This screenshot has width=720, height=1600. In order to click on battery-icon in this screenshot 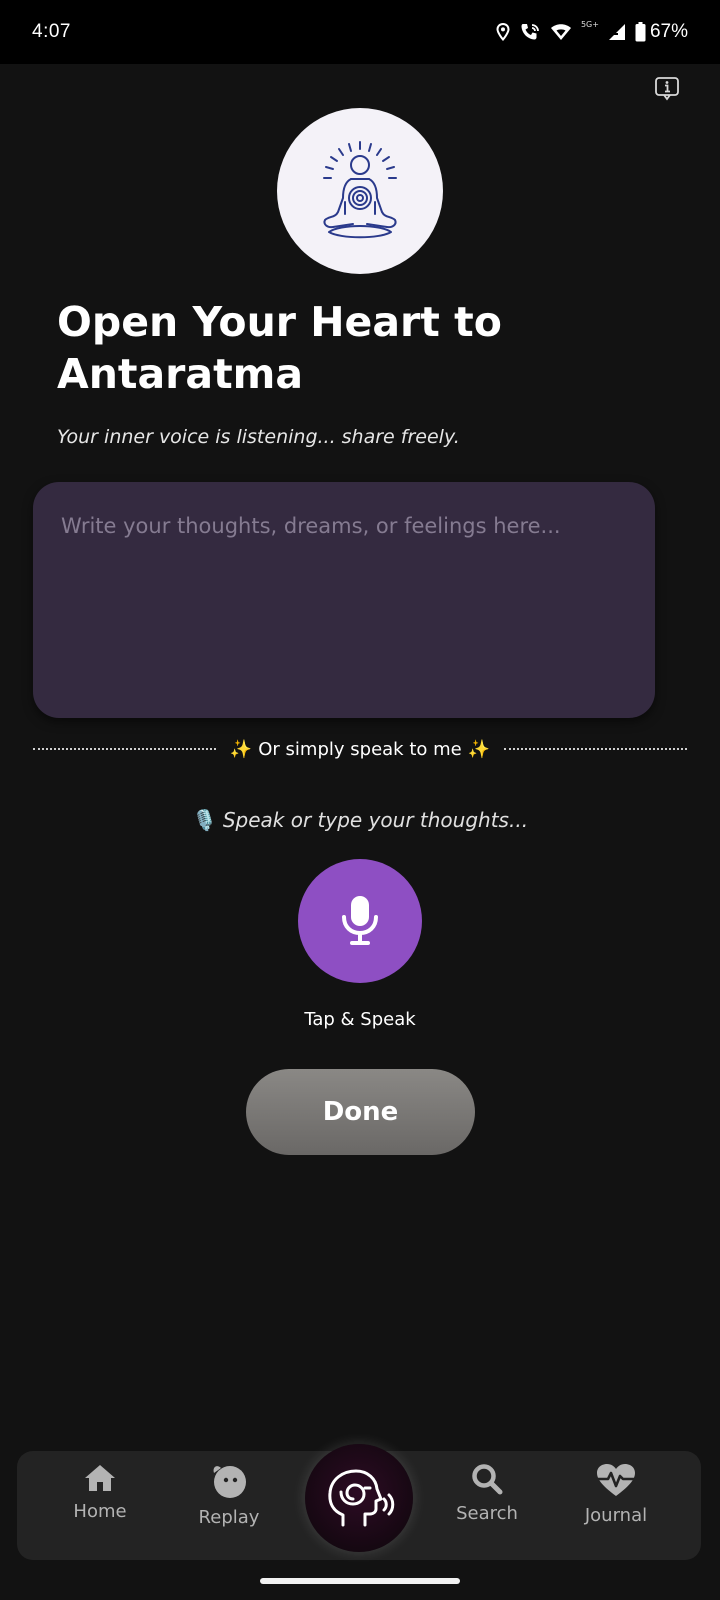, I will do `click(640, 32)`.